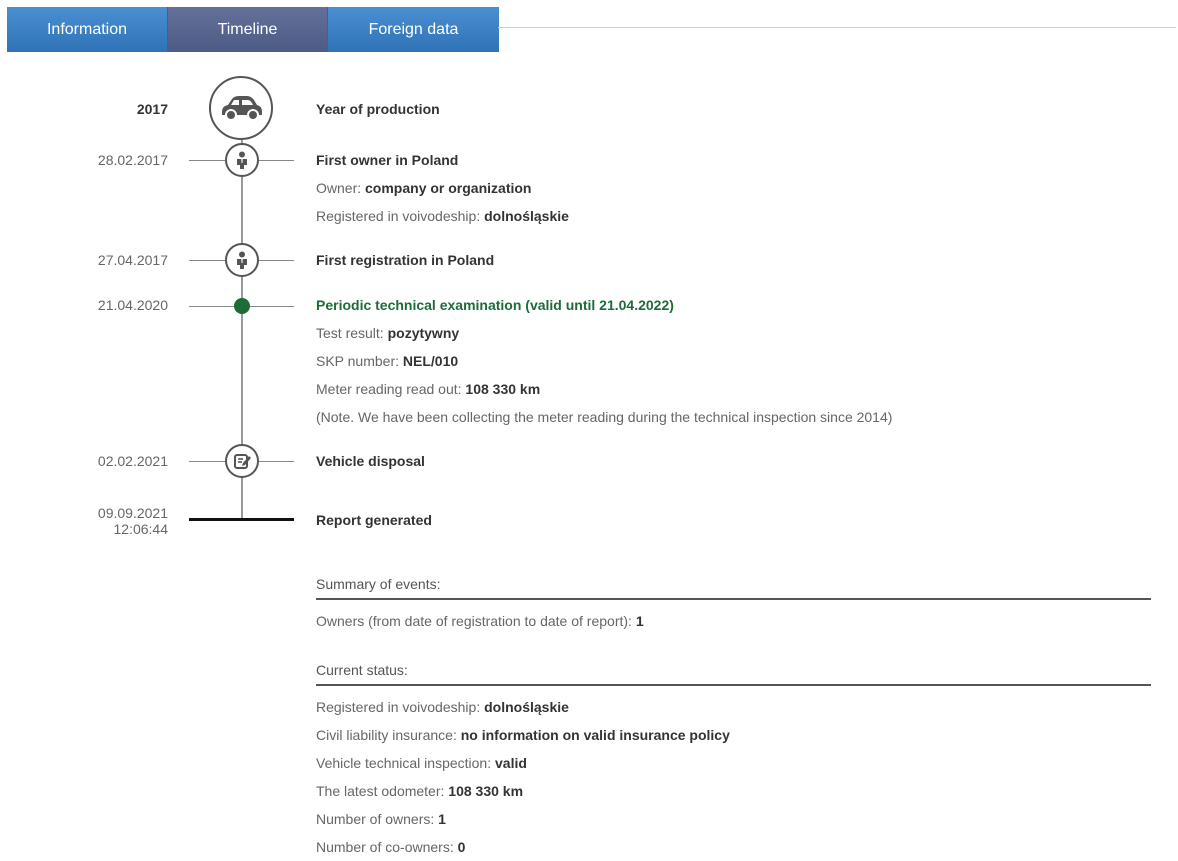 This screenshot has height=861, width=1178. I want to click on status-label: The latest odometer:, so click(382, 791).